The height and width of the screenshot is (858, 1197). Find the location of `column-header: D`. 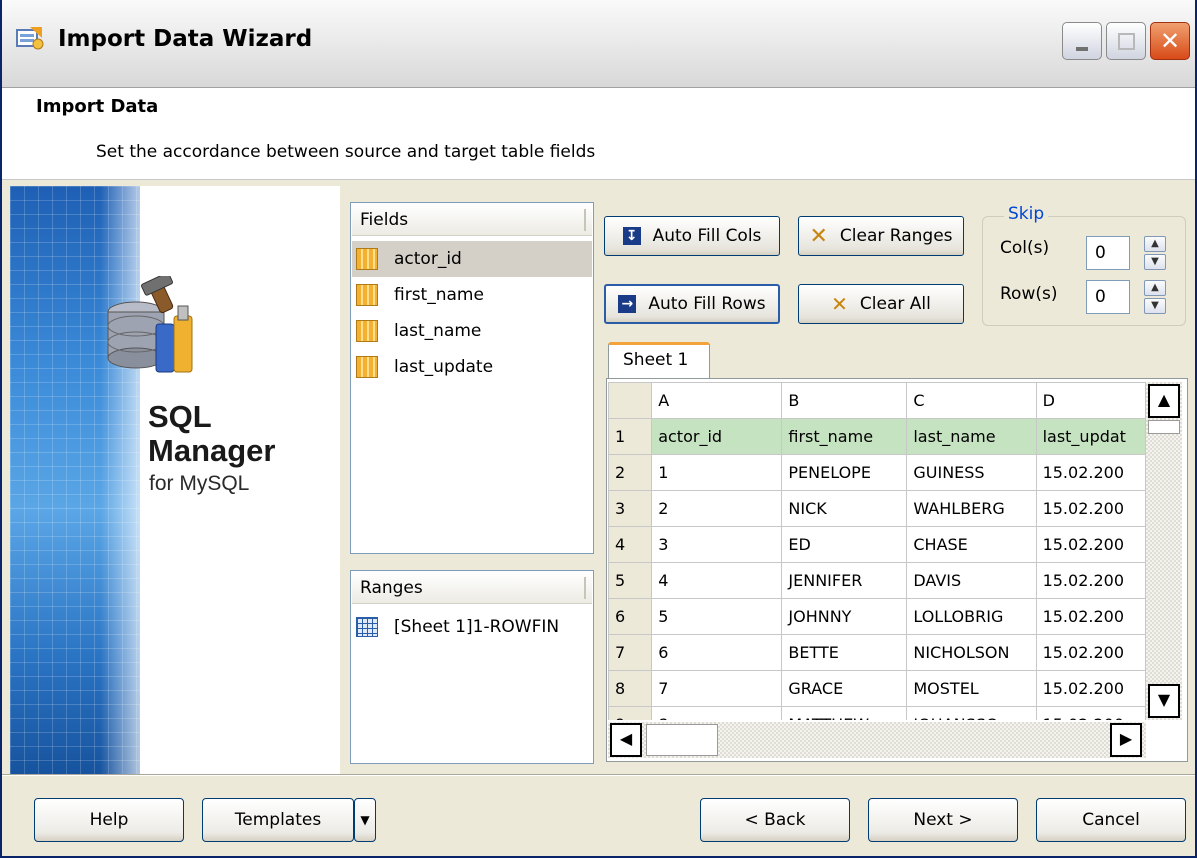

column-header: D is located at coordinates (1090, 400).